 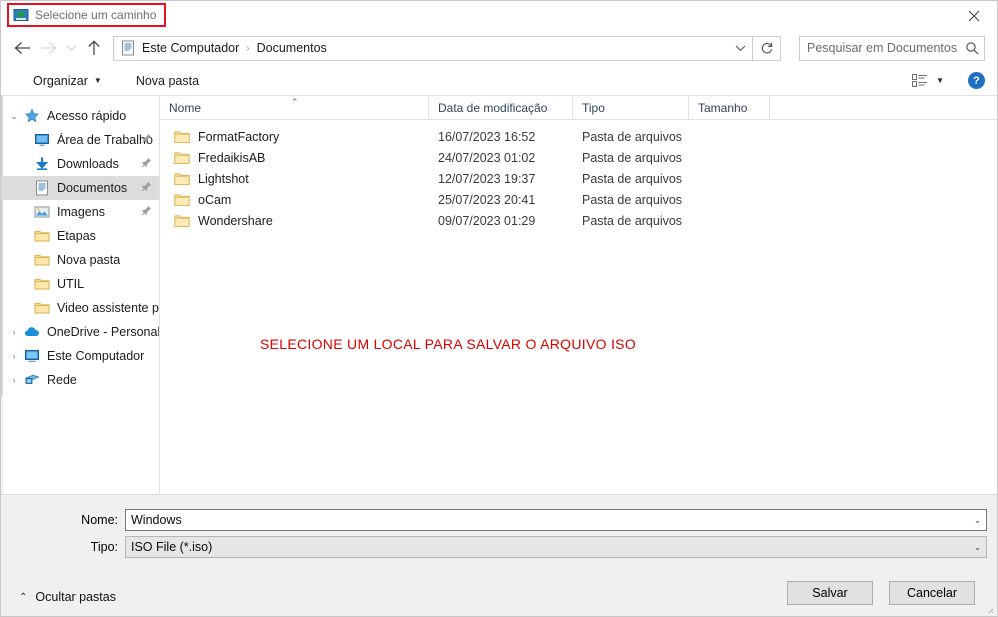 I want to click on star-icon, so click(x=31, y=116).